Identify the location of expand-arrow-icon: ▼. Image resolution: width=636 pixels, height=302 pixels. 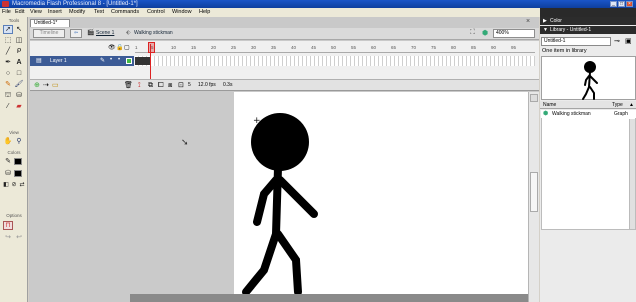
(545, 30).